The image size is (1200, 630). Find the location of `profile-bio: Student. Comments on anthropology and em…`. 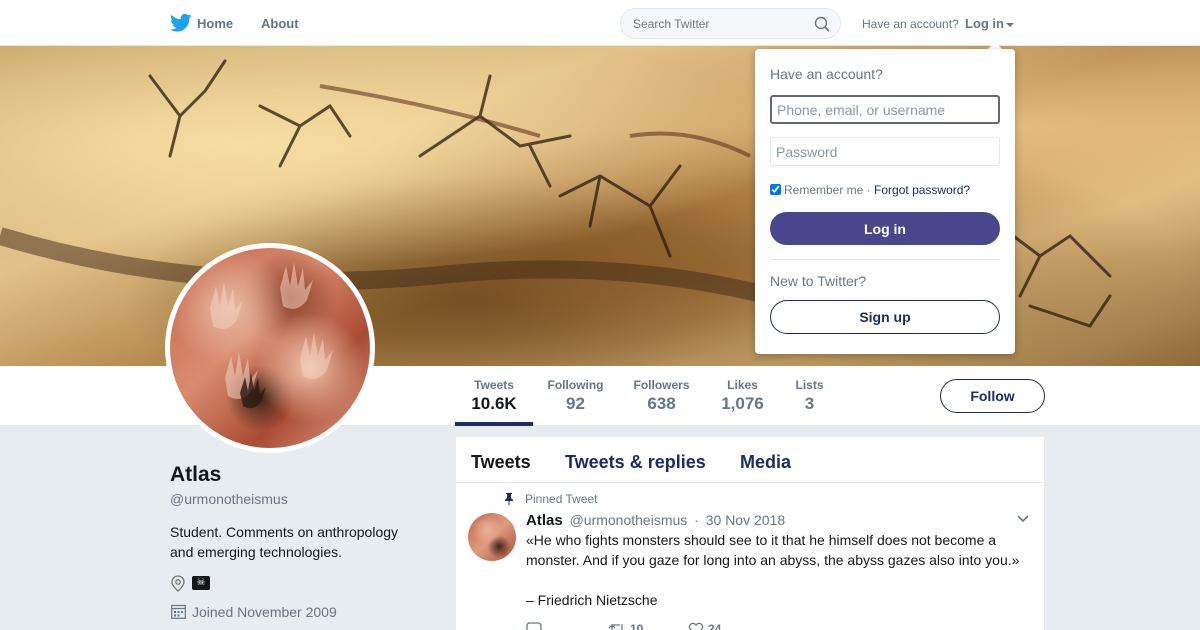

profile-bio: Student. Comments on anthropology and em… is located at coordinates (284, 542).